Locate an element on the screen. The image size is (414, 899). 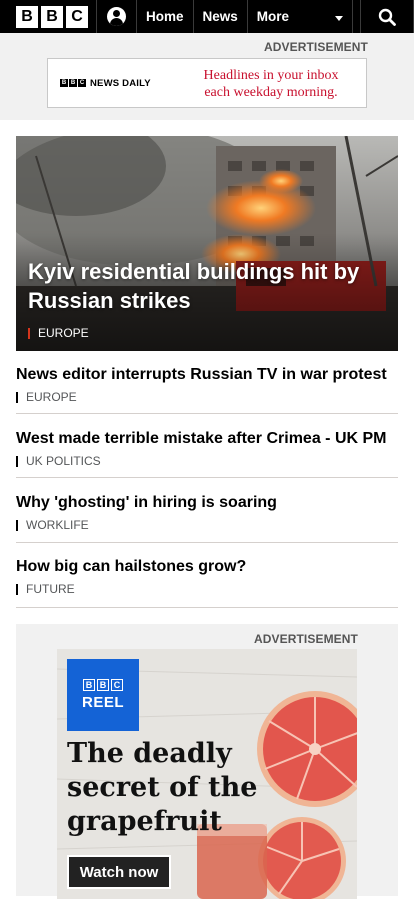
story-item: How big can hailstones grow? FUTURE is located at coordinates (207, 582).